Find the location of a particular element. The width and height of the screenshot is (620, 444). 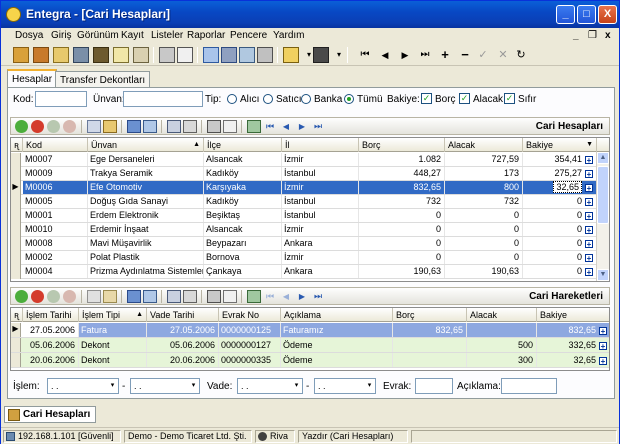

cell-alacak is located at coordinates (502, 330).